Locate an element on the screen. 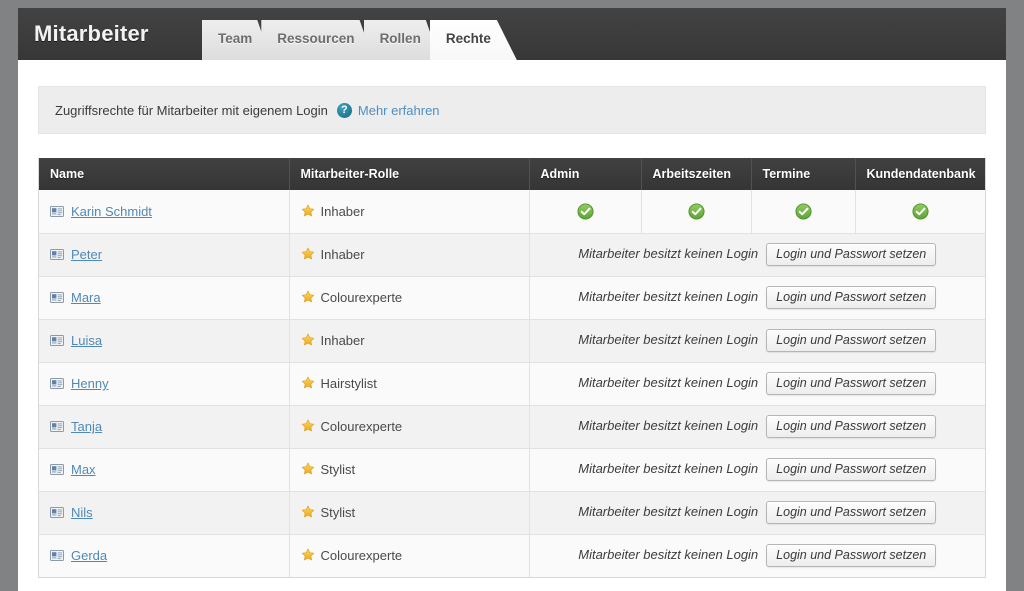 The height and width of the screenshot is (591, 1024). cell-role: Hairstylist is located at coordinates (409, 384).